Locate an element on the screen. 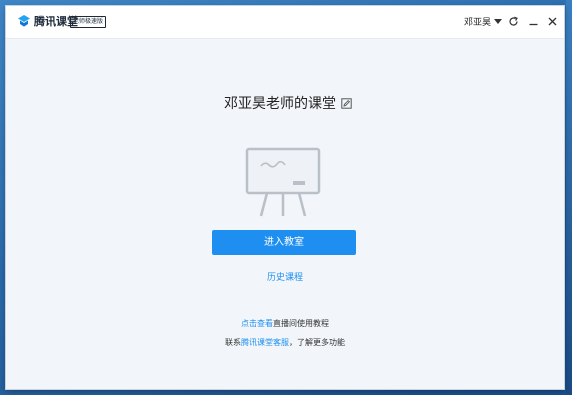 This screenshot has width=572, height=395. tutorial-text: 直播间使用教程 is located at coordinates (301, 323).